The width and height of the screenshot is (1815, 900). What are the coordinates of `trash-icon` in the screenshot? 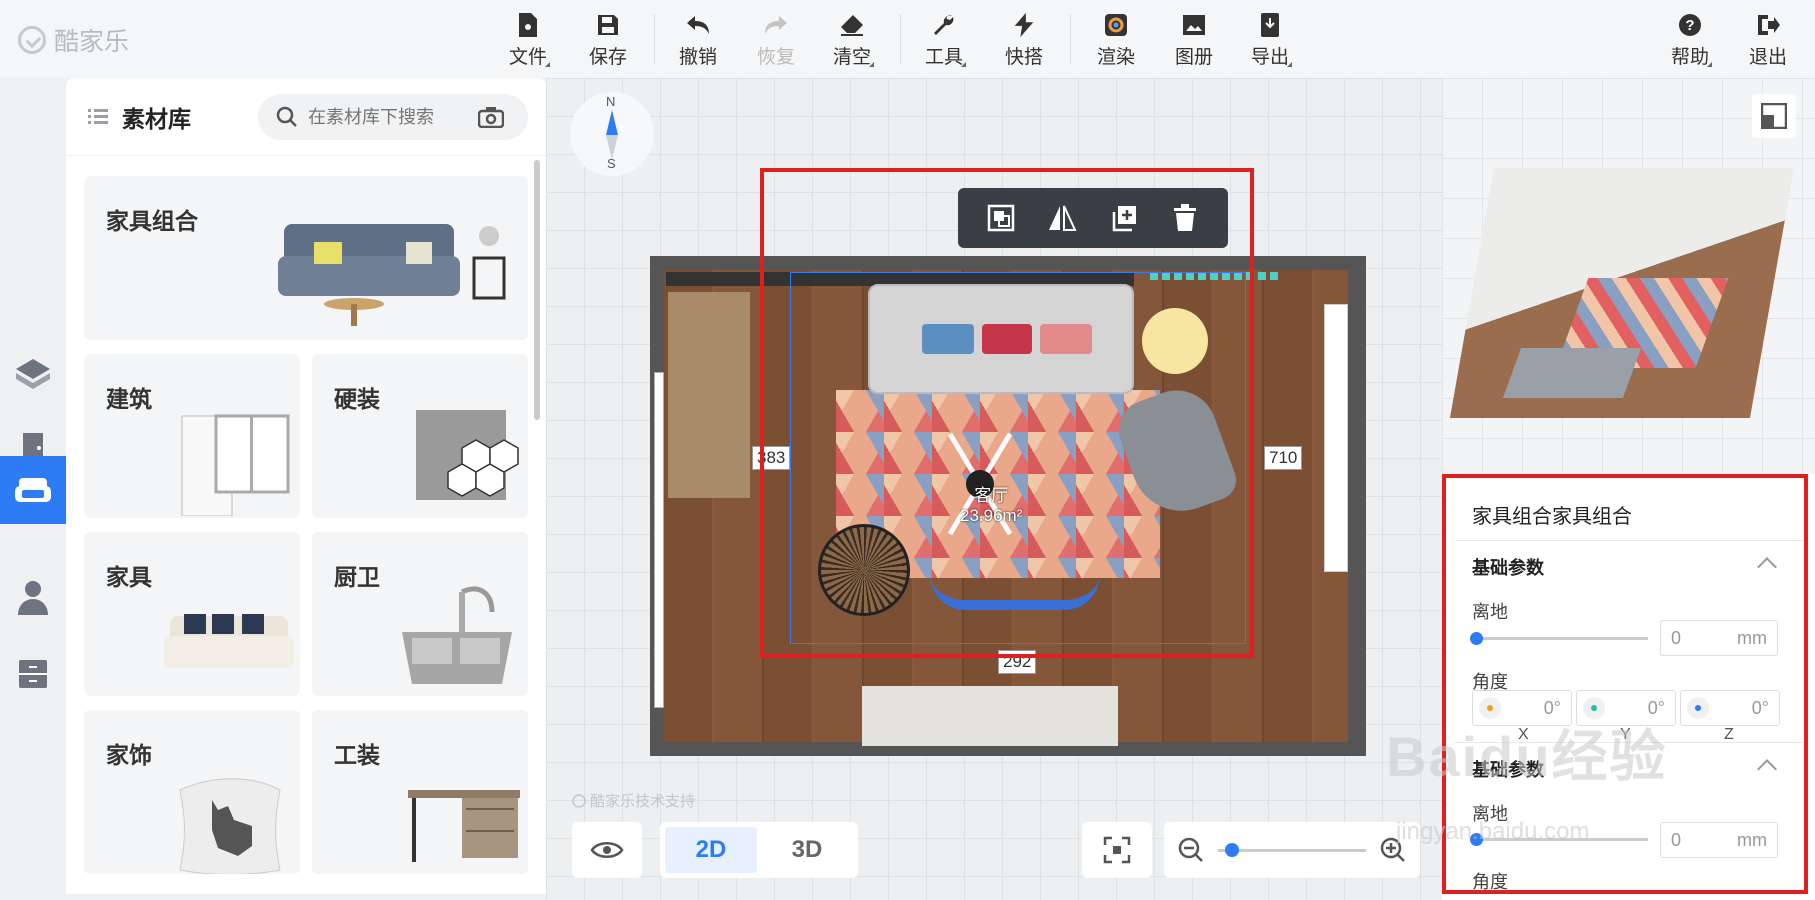 It's located at (1185, 217).